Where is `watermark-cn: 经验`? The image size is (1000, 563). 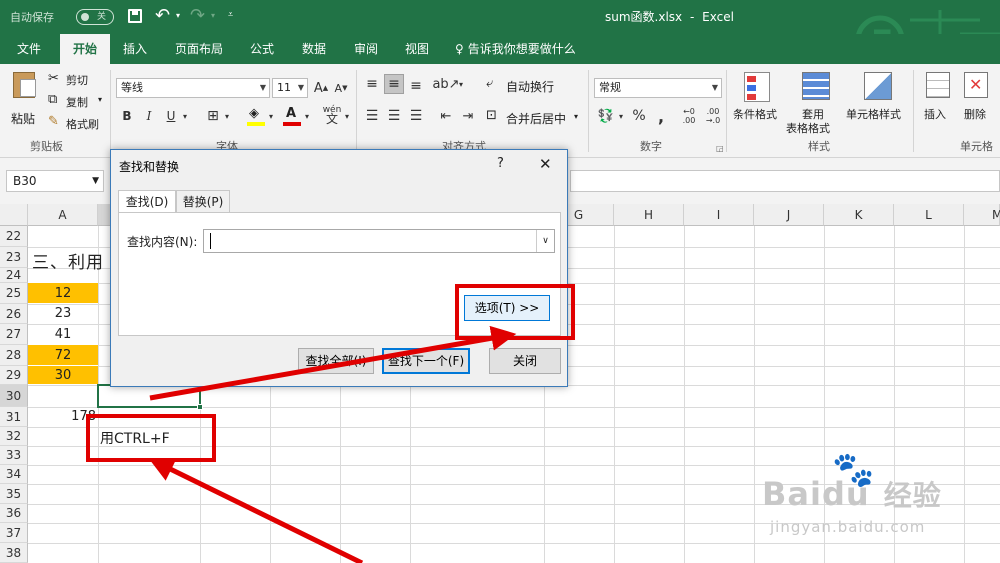
watermark-cn: 经验 is located at coordinates (912, 495).